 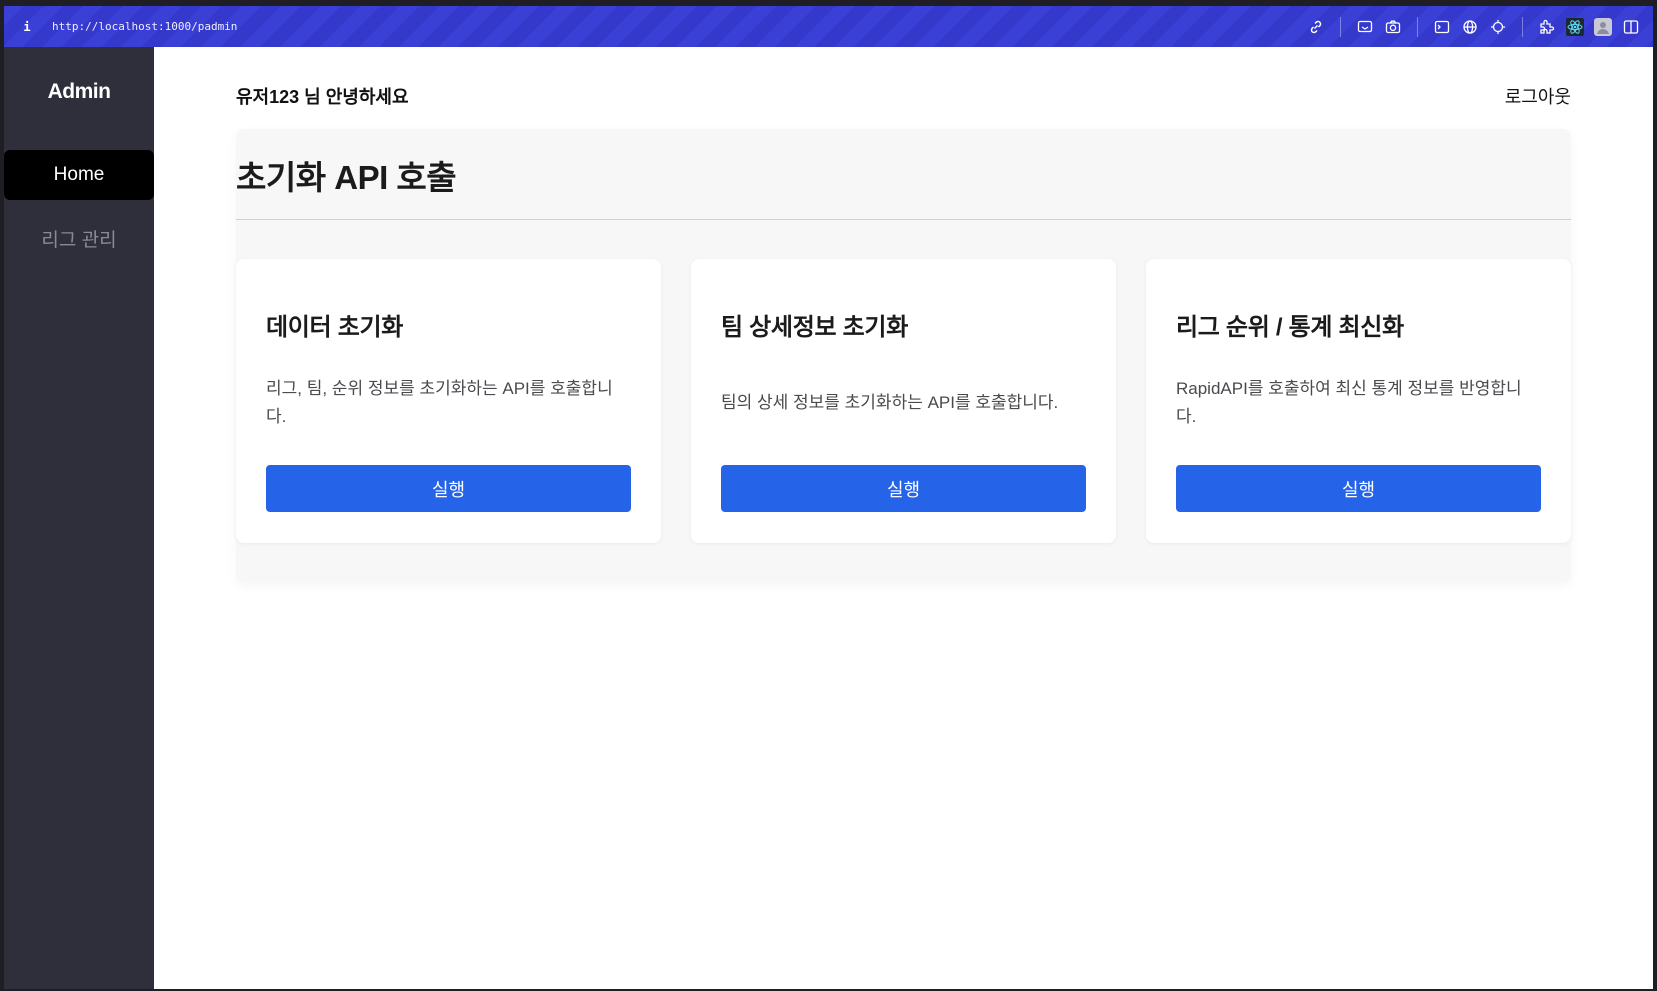 What do you see at coordinates (79, 91) in the screenshot?
I see `brand-logo: Admin` at bounding box center [79, 91].